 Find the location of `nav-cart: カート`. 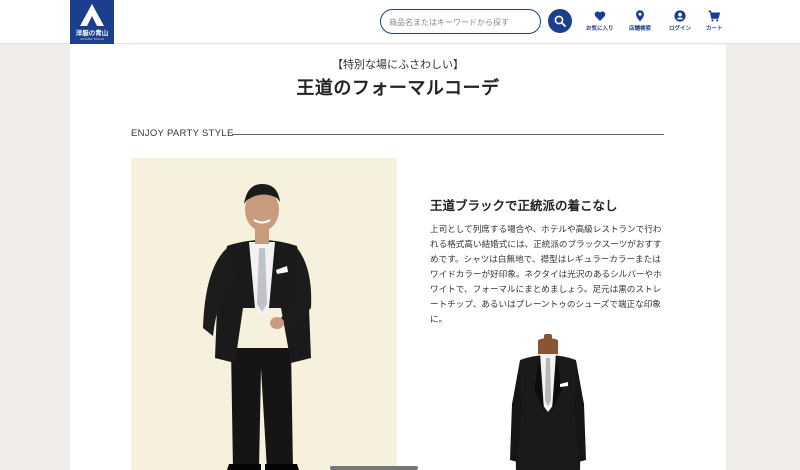

nav-cart: カート is located at coordinates (714, 23).